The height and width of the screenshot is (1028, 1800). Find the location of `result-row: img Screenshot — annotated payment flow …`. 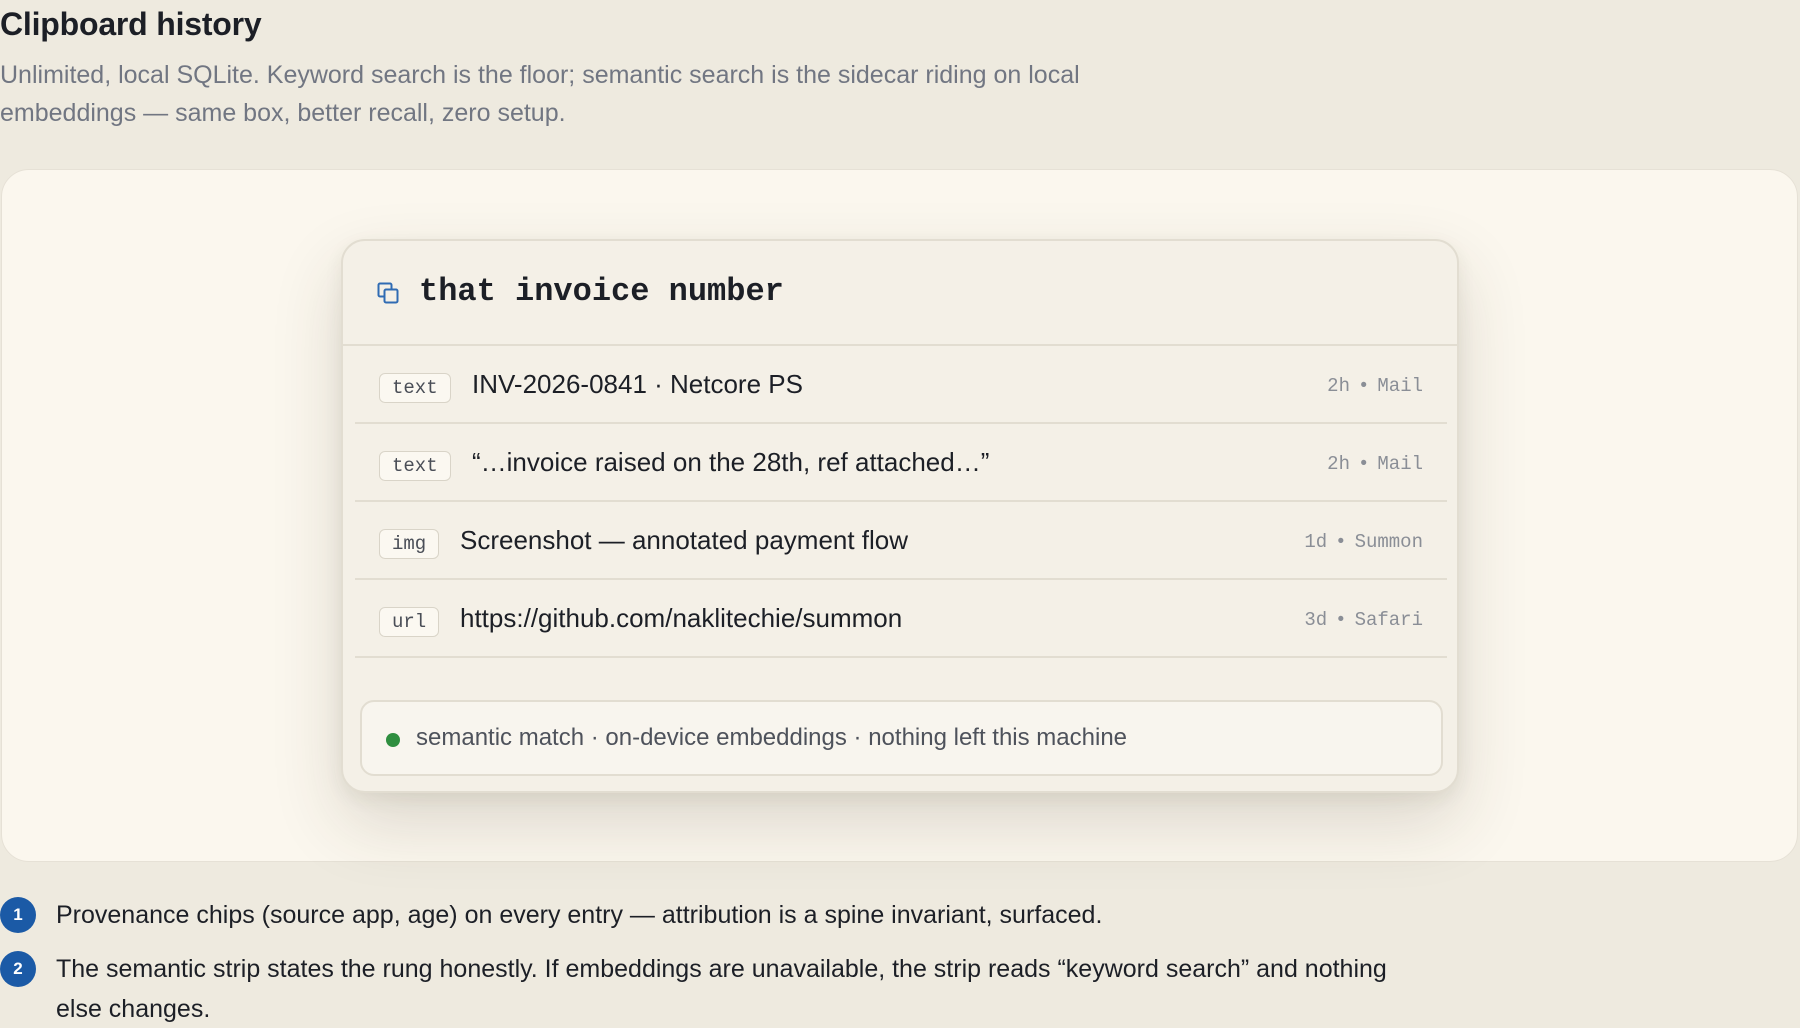

result-row: img Screenshot — annotated payment flow … is located at coordinates (901, 541).